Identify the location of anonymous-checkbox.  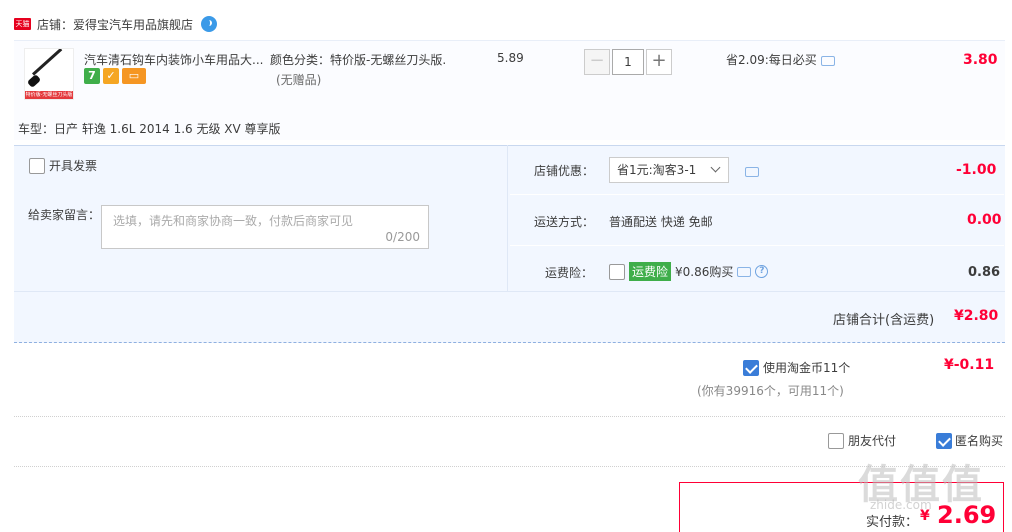
(944, 440).